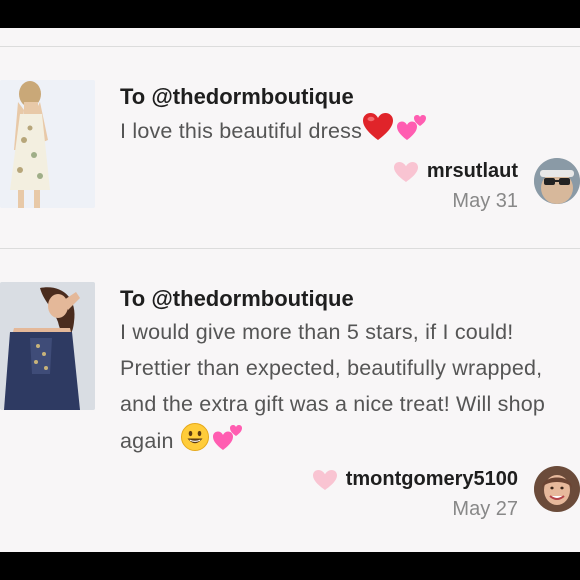 The image size is (580, 580). What do you see at coordinates (485, 509) in the screenshot?
I see `review-date: May 27` at bounding box center [485, 509].